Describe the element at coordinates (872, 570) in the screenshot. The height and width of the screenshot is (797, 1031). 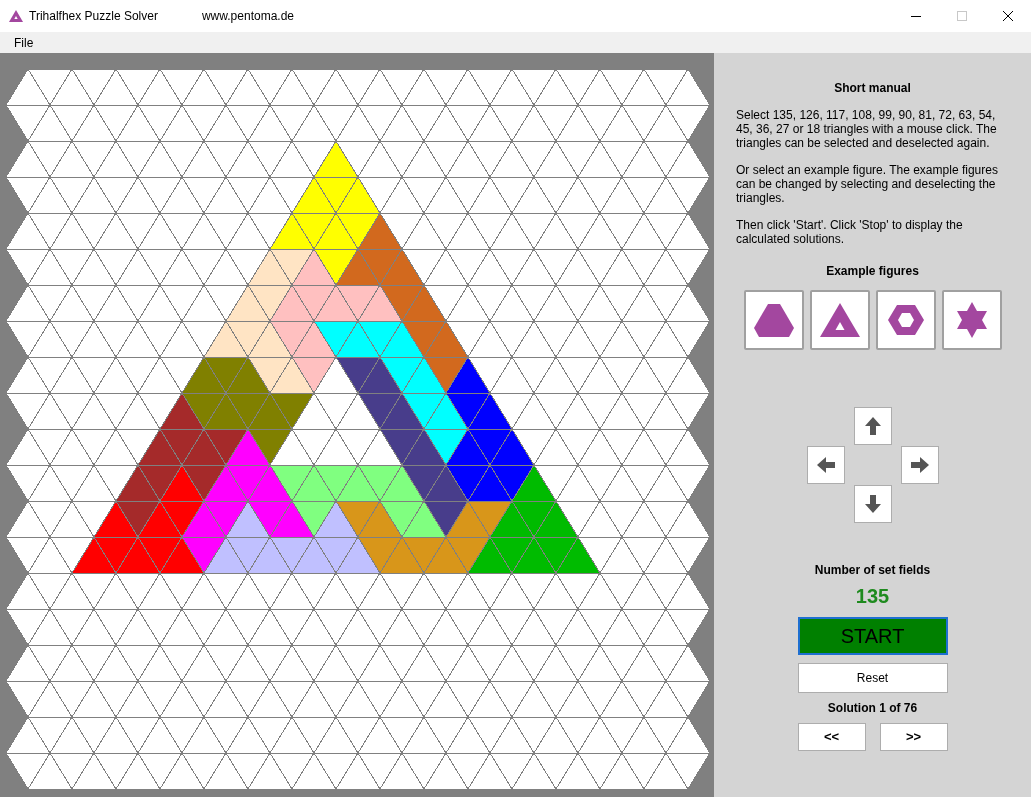
I see `counter-label: Number of set fields` at that location.